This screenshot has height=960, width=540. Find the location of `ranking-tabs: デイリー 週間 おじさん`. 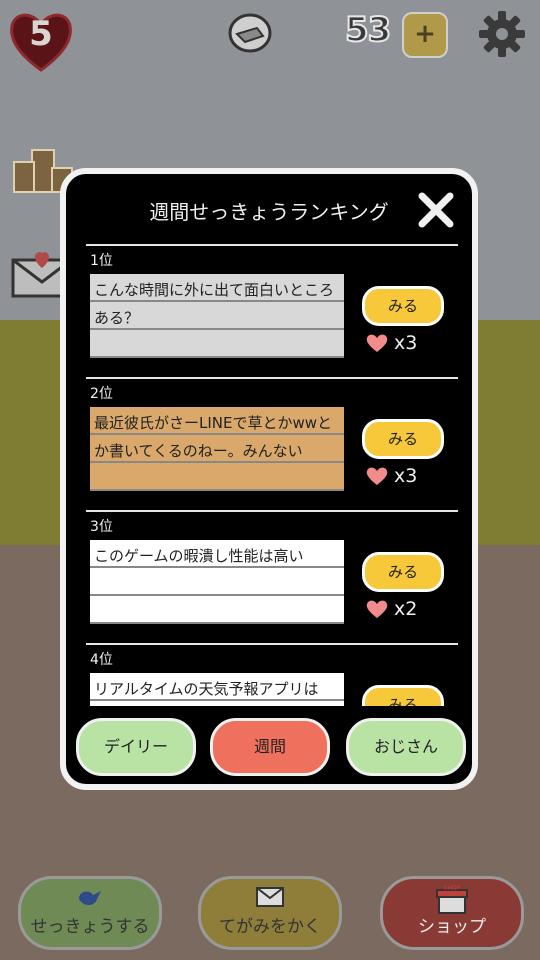

ranking-tabs: デイリー 週間 おじさん is located at coordinates (269, 748).